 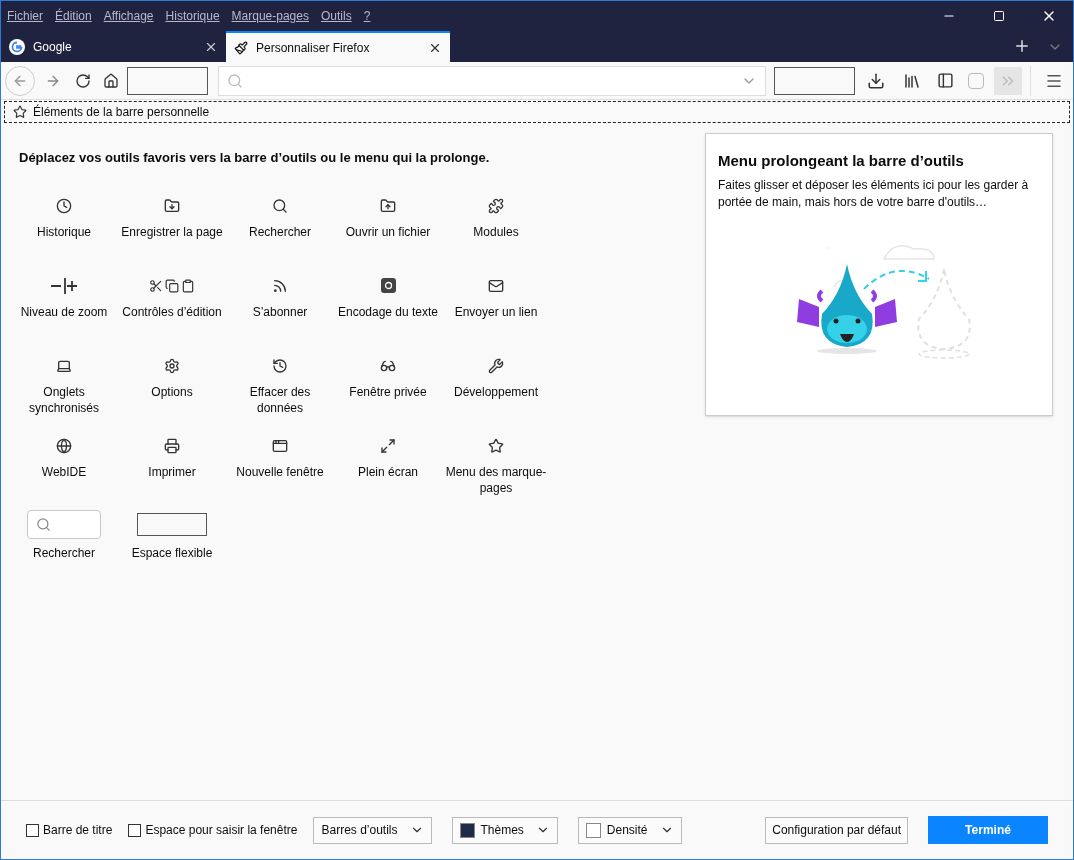 What do you see at coordinates (388, 445) in the screenshot?
I see `fullscreen-icon` at bounding box center [388, 445].